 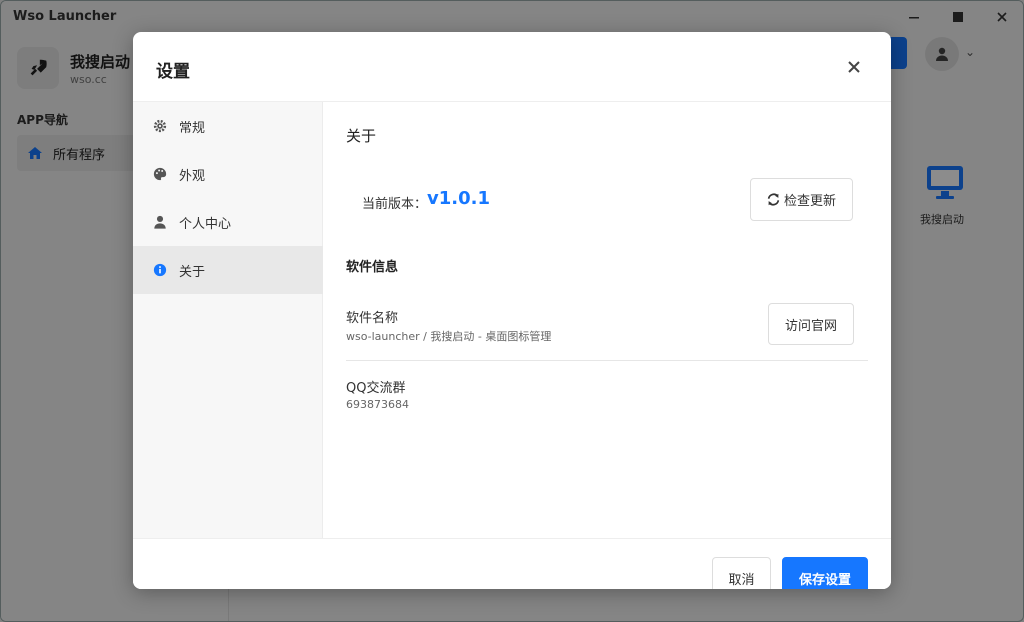 What do you see at coordinates (160, 270) in the screenshot?
I see `info-icon` at bounding box center [160, 270].